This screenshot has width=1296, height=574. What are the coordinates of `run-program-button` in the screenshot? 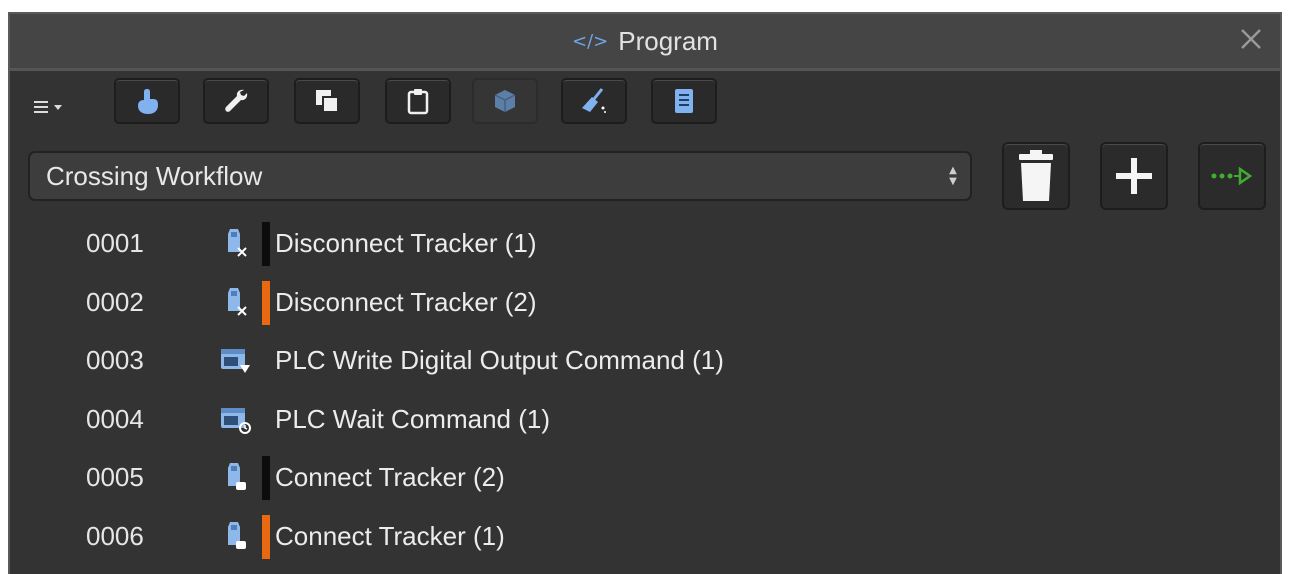 It's located at (1232, 176).